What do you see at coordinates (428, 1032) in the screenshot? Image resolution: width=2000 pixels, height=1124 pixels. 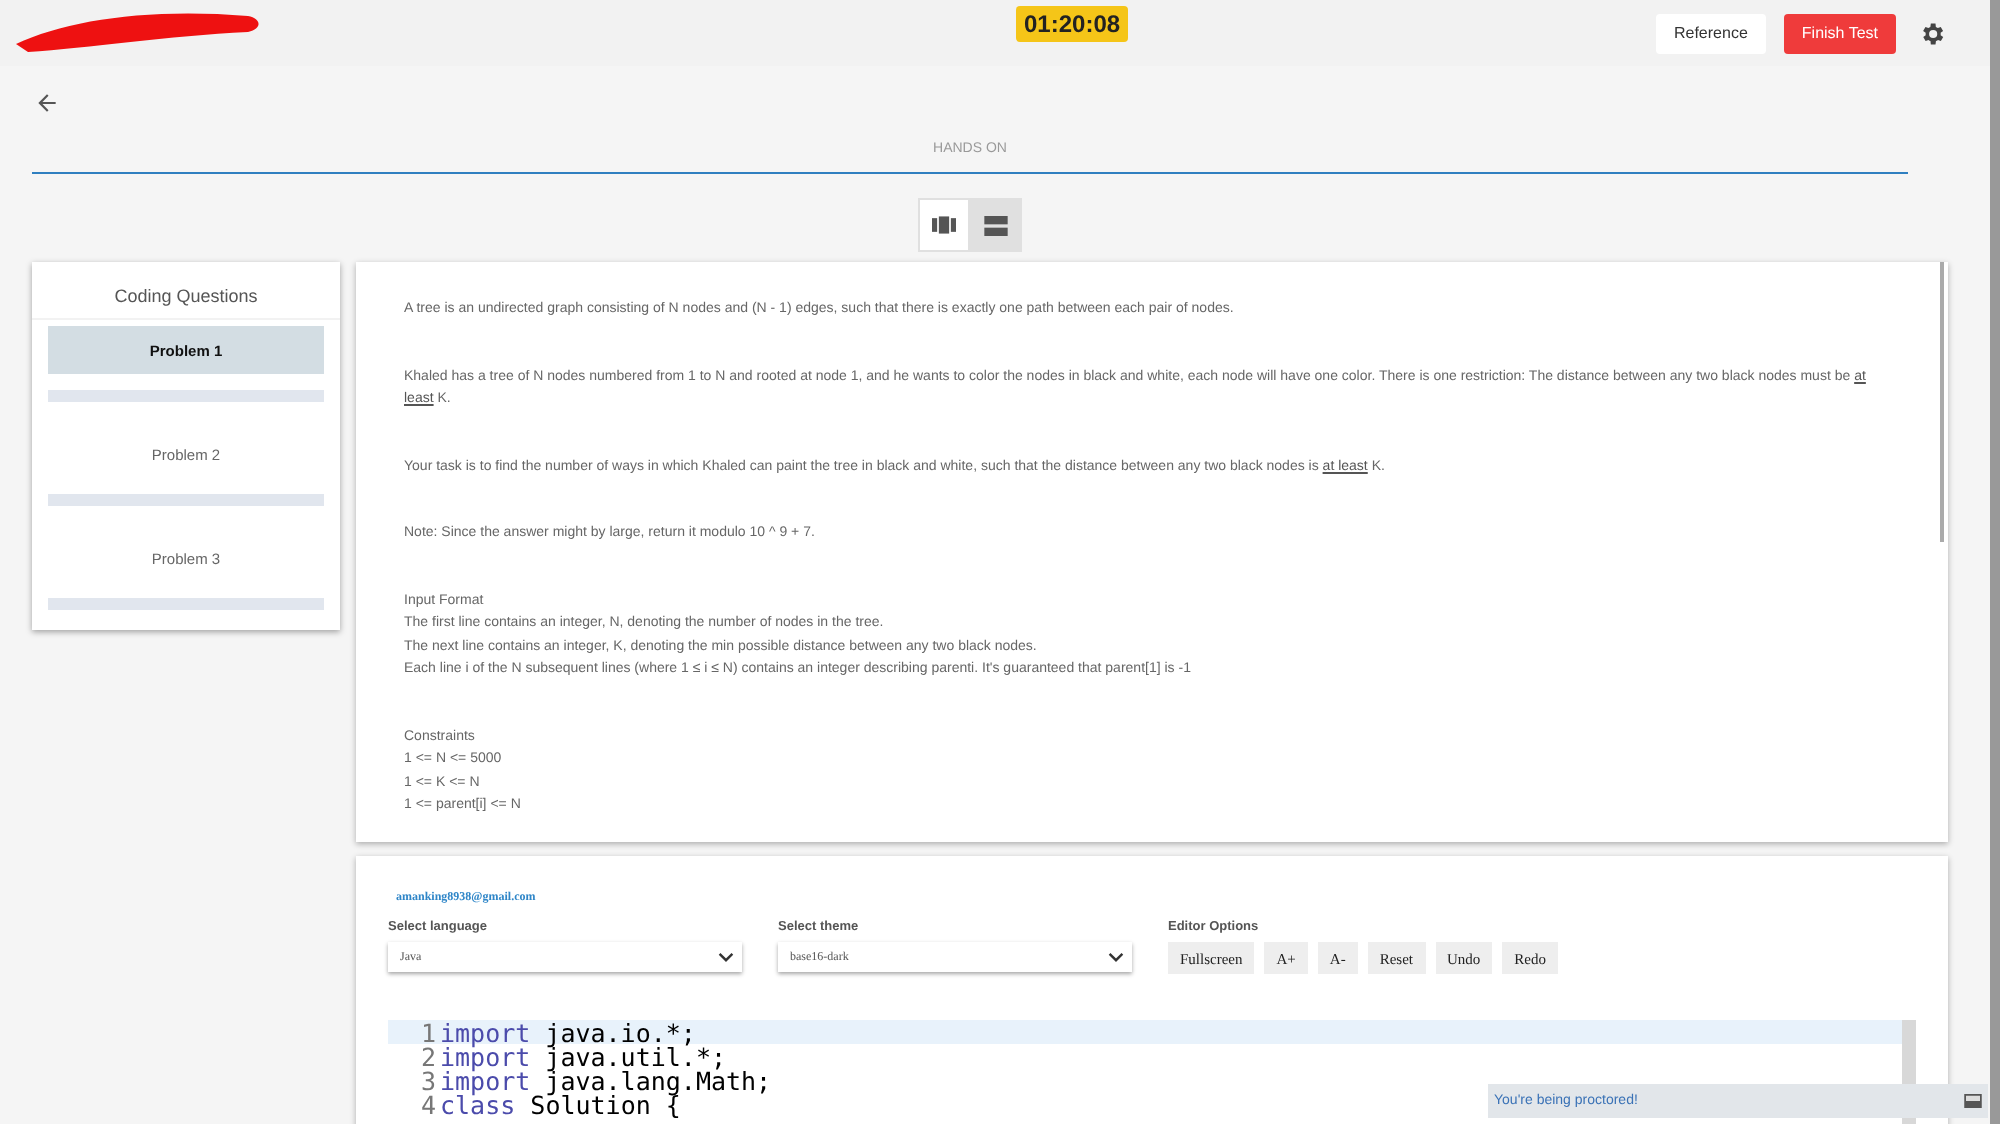 I see `line-number: 1` at bounding box center [428, 1032].